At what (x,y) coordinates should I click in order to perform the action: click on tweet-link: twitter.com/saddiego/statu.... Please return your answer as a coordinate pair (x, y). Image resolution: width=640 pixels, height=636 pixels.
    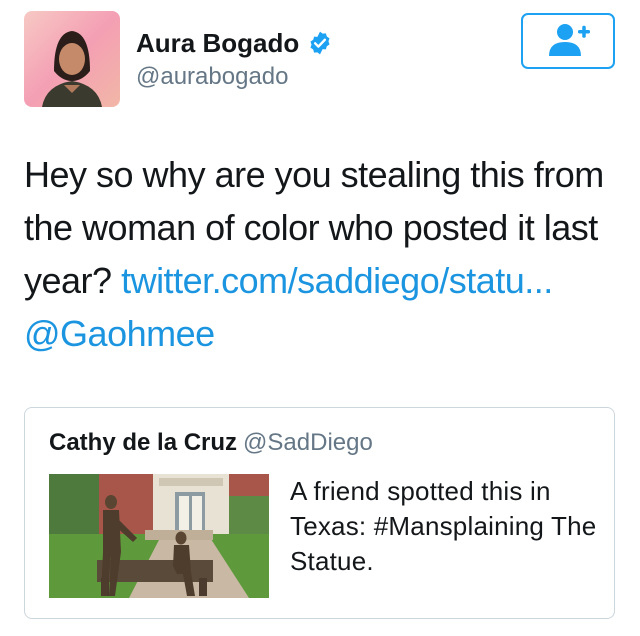
    Looking at the image, I should click on (337, 280).